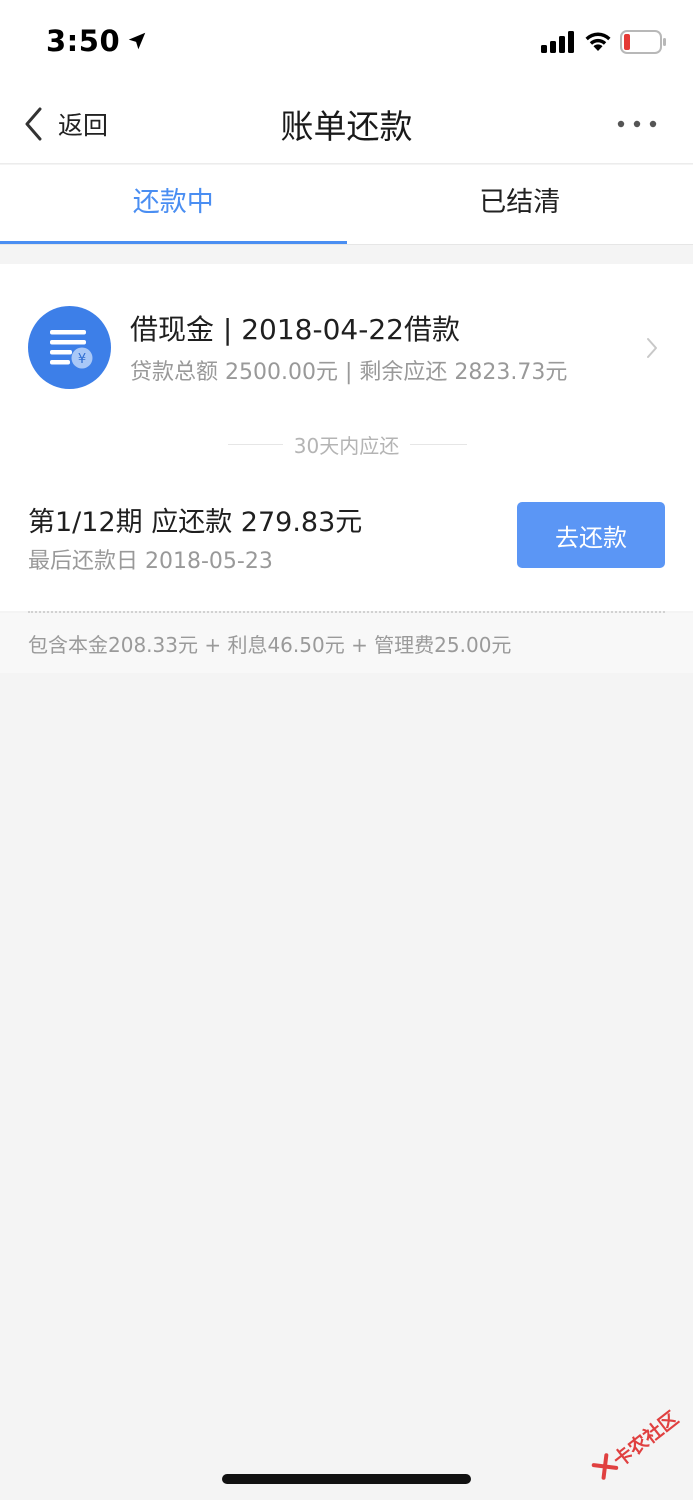 This screenshot has height=1500, width=693. I want to click on home-indicator, so click(346, 1479).